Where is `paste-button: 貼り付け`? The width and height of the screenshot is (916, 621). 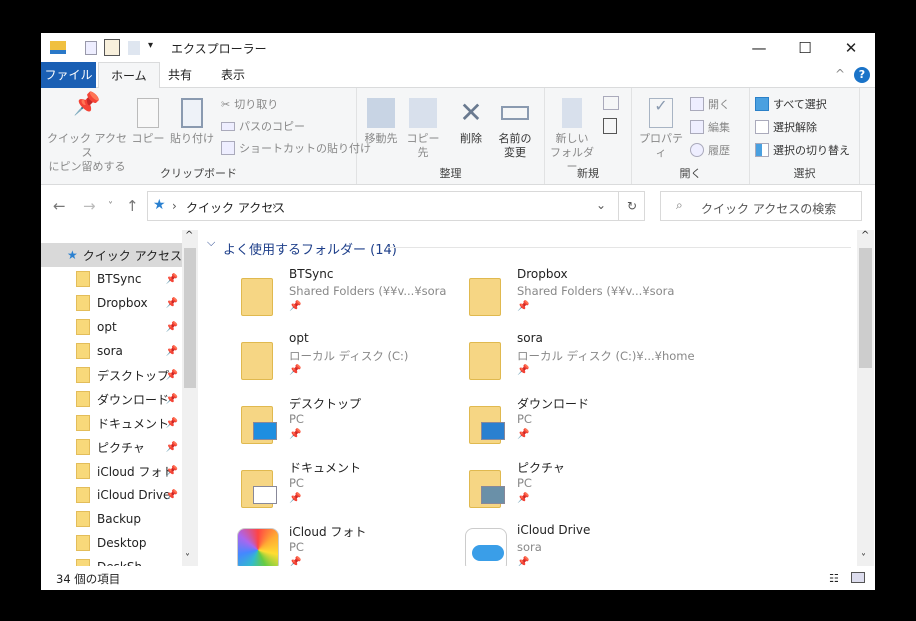 paste-button: 貼り付け is located at coordinates (192, 122).